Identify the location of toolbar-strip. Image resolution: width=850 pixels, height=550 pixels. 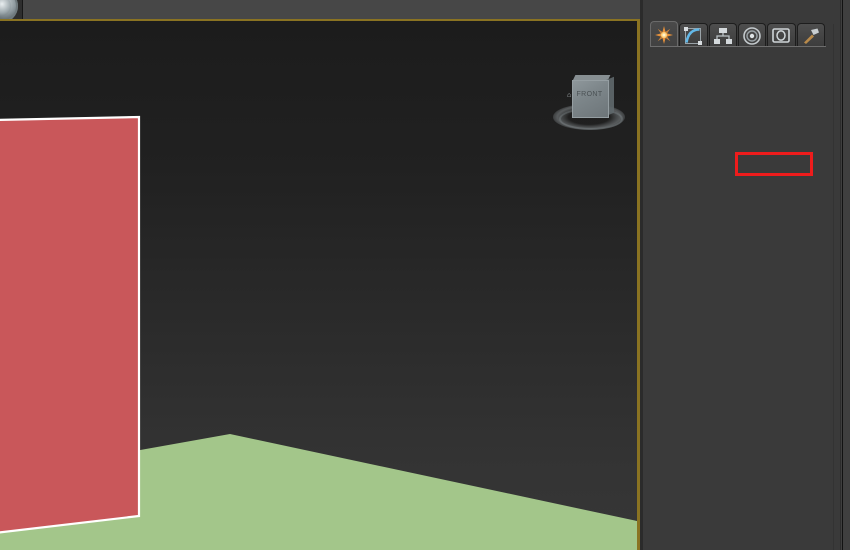
(320, 9).